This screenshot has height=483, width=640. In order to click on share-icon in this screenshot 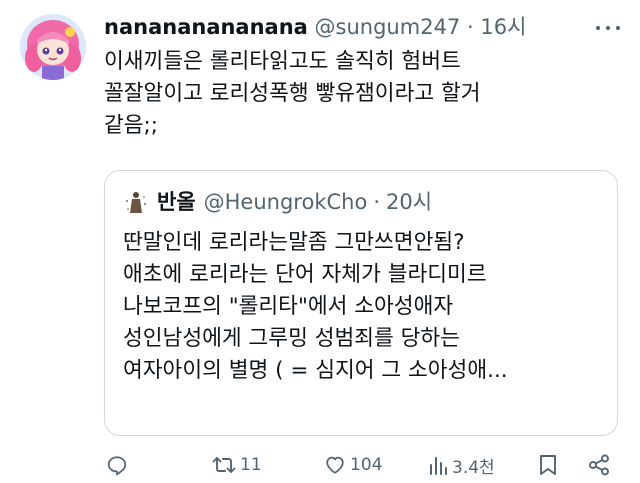, I will do `click(599, 465)`.